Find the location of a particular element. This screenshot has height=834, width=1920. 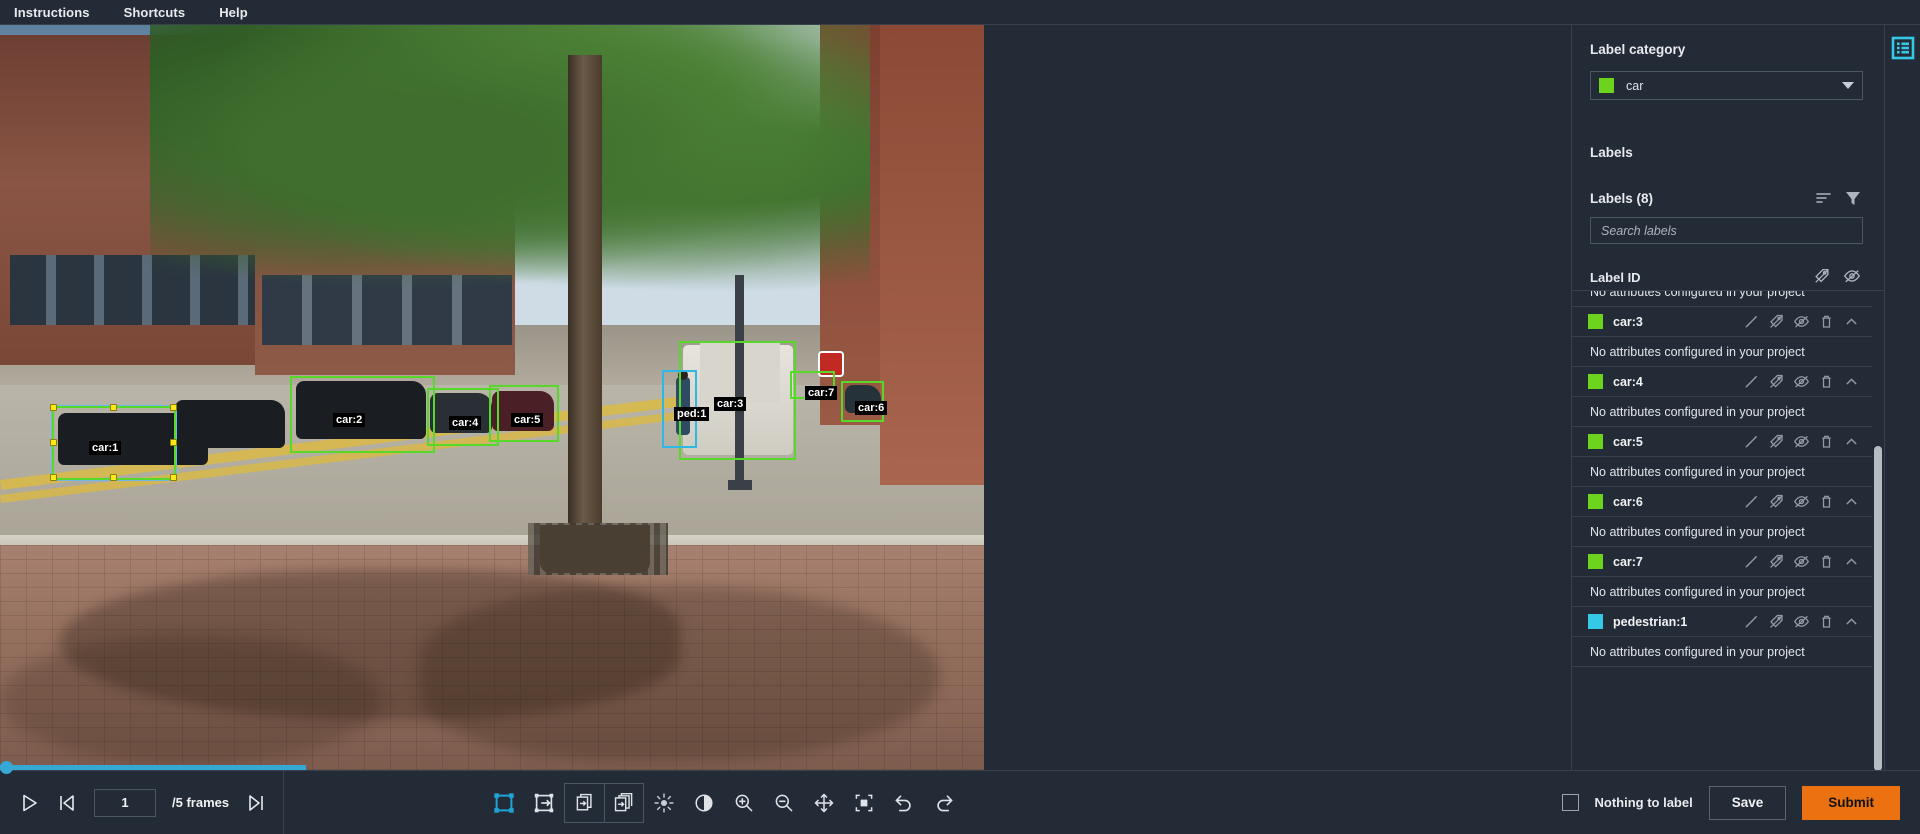

bounding-box-car-2: car:2 is located at coordinates (362, 414).